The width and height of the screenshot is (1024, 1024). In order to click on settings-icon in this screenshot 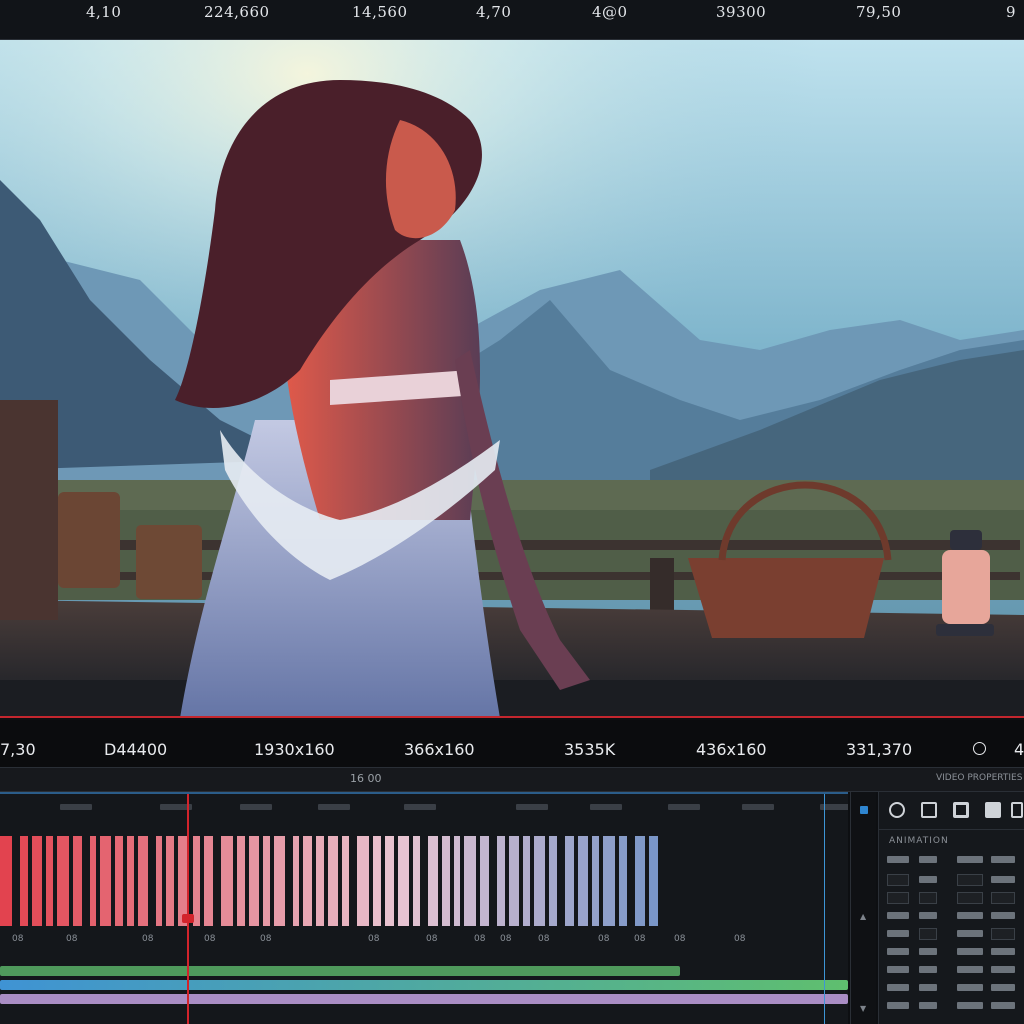, I will do `click(1017, 810)`.